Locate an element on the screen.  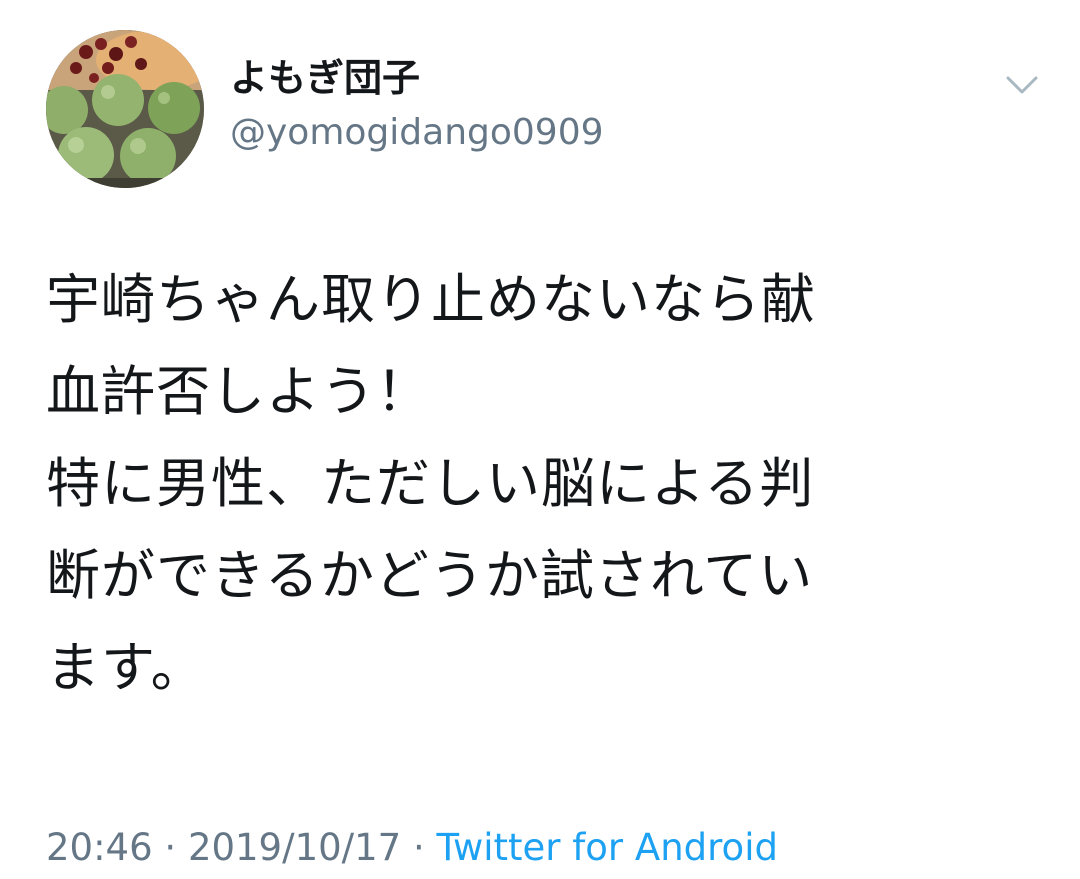
avatar is located at coordinates (125, 109).